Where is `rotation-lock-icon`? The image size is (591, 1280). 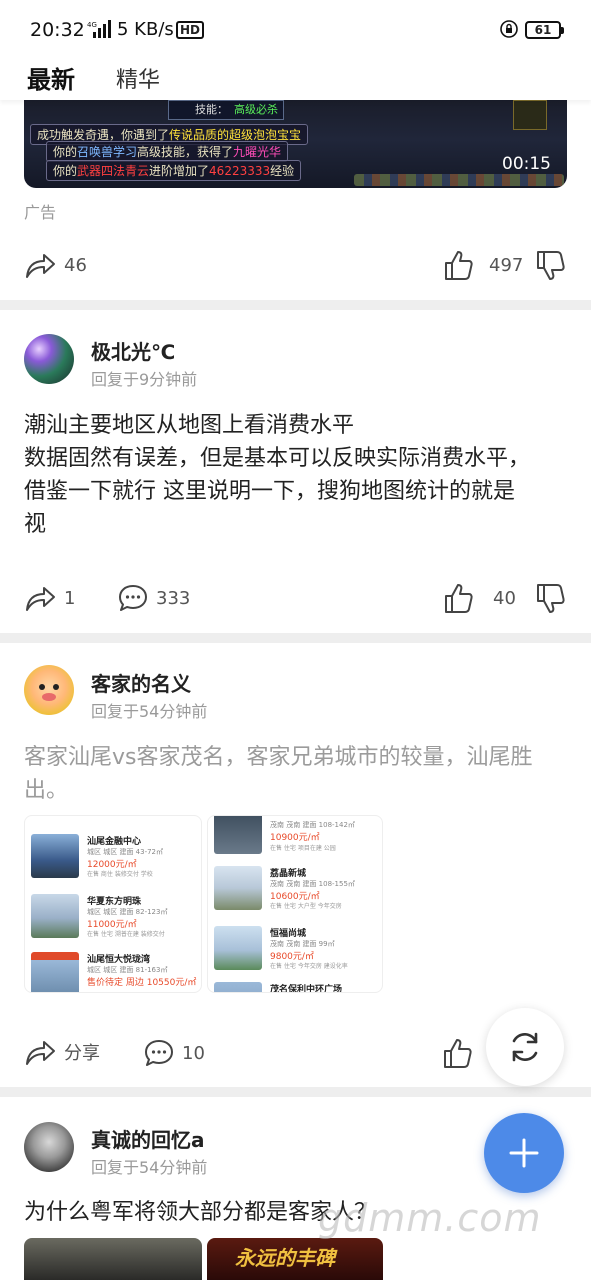 rotation-lock-icon is located at coordinates (509, 29).